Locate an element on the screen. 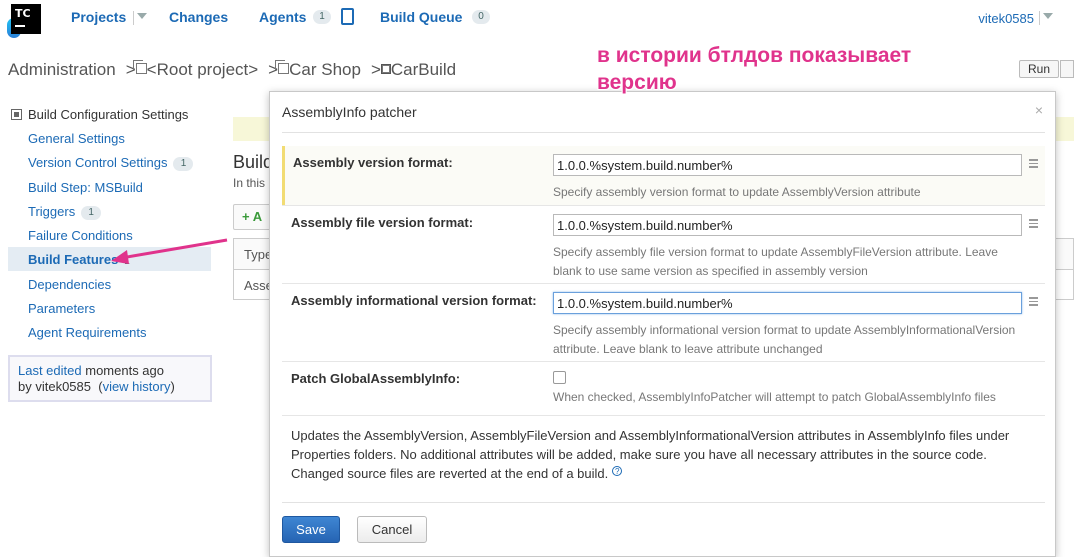 This screenshot has width=1074, height=557. arrow-head is located at coordinates (120, 257).